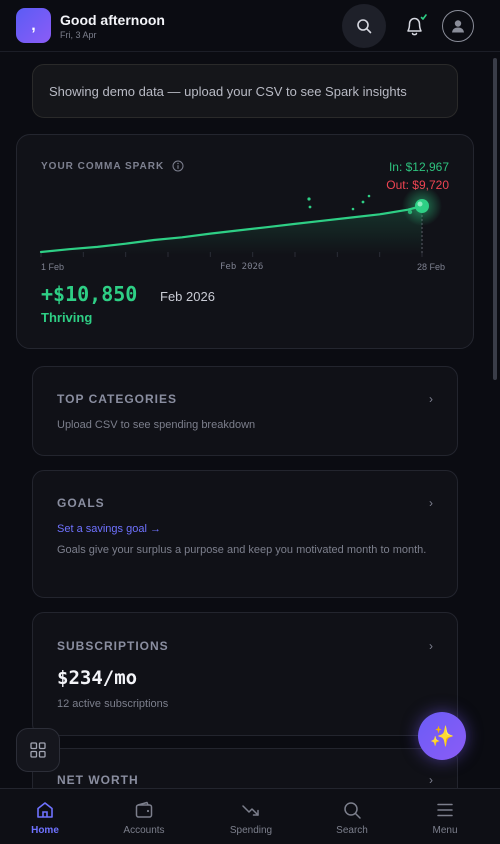  I want to click on current-date: Fri, 3 Apr, so click(78, 35).